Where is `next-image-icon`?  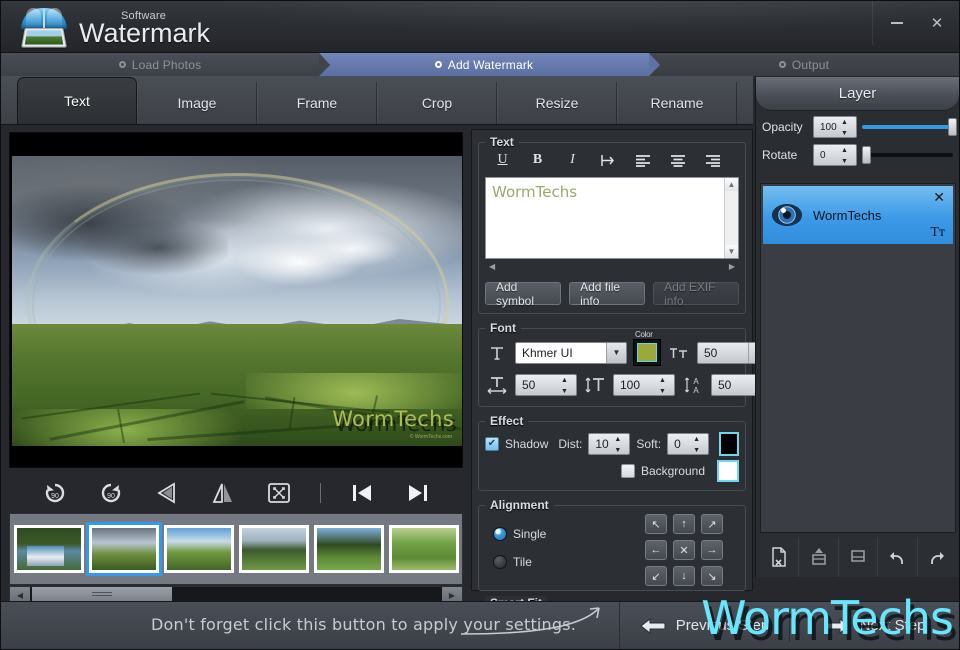
next-image-icon is located at coordinates (418, 493).